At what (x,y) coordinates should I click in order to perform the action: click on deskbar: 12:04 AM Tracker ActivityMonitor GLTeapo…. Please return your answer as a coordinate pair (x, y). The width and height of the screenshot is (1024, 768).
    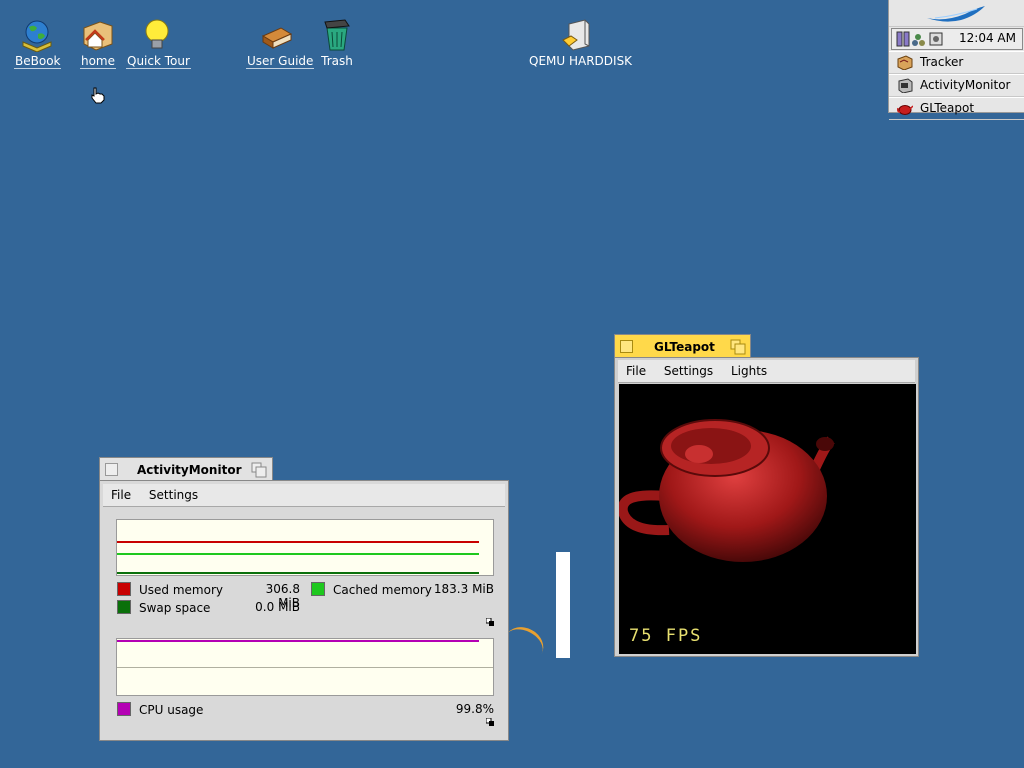
    Looking at the image, I should click on (956, 60).